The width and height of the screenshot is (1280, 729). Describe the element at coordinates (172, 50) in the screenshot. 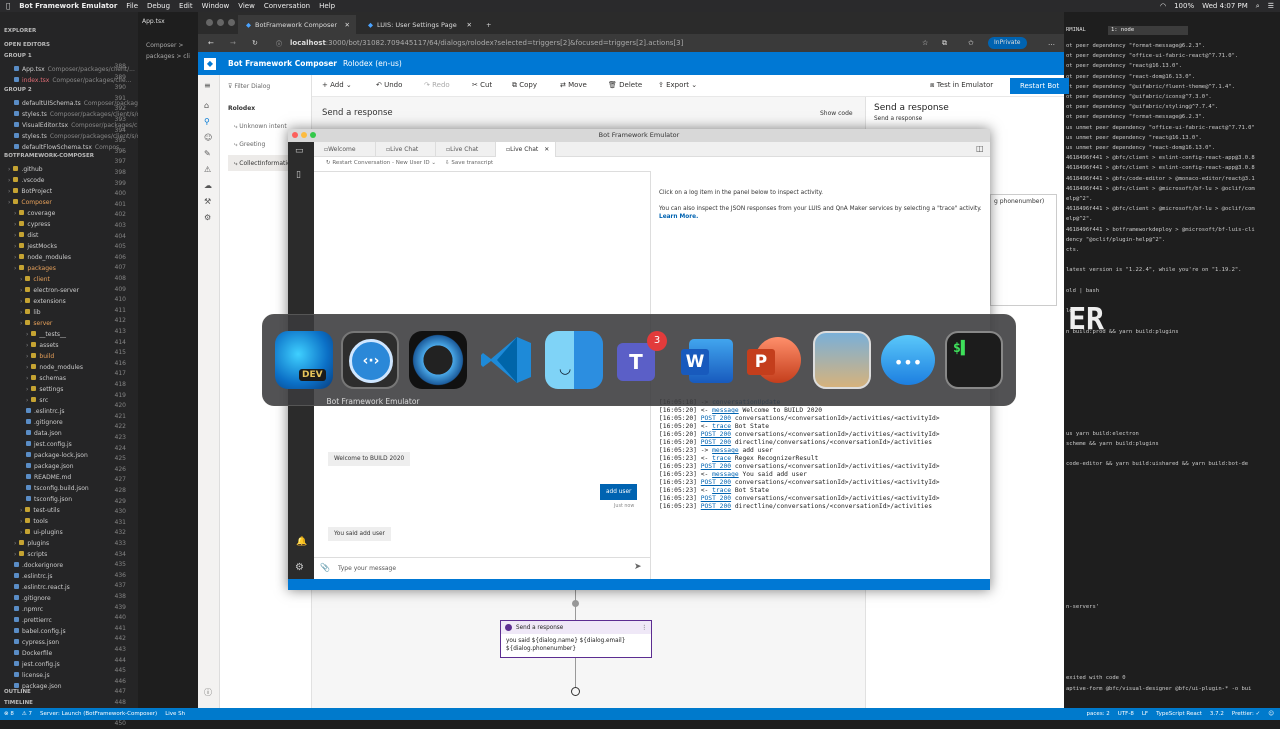

I see `editor-breadcrumb: Composer > packages > cli` at that location.